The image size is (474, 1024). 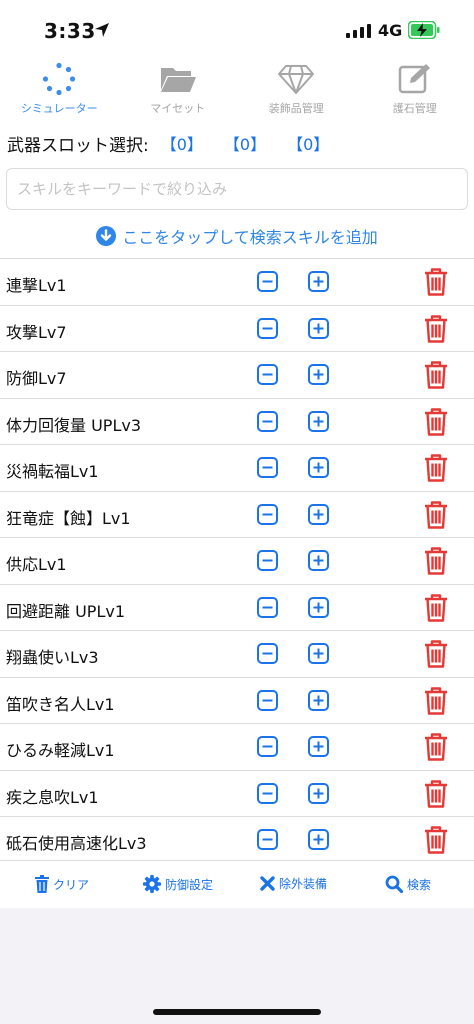 What do you see at coordinates (237, 328) in the screenshot?
I see `skill-row: 攻撃Lv7` at bounding box center [237, 328].